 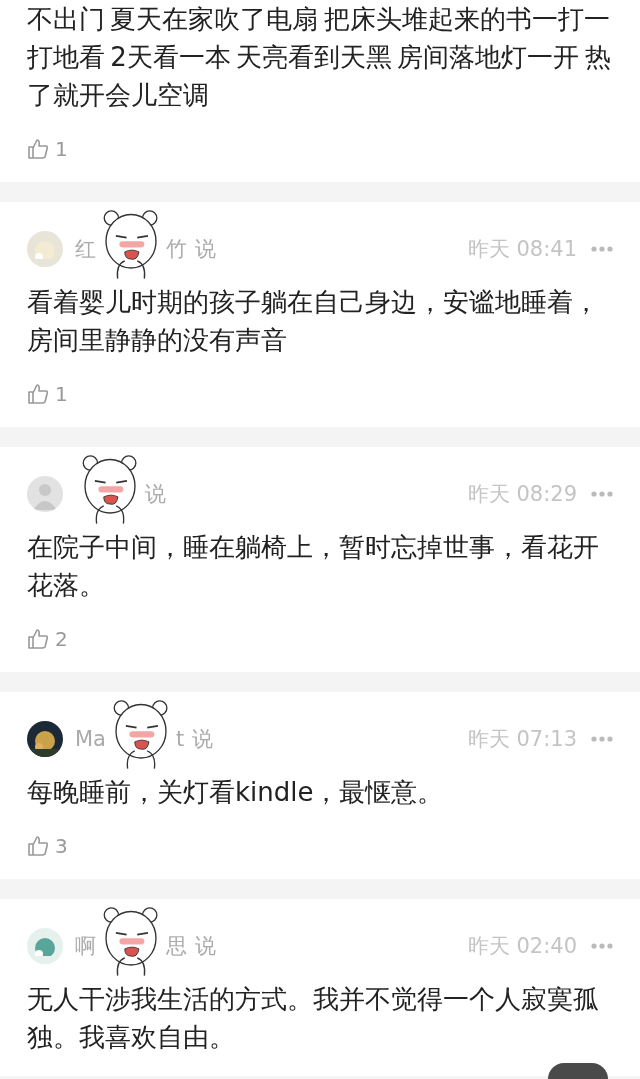 What do you see at coordinates (319, 57) in the screenshot?
I see `comment-text: 不出门 夏天在家吹了电扇 把床头堆起来的书一打一打地看 2天看一本 天亮看到天黑 房间落地灯一开 热了就开会儿空调` at bounding box center [319, 57].